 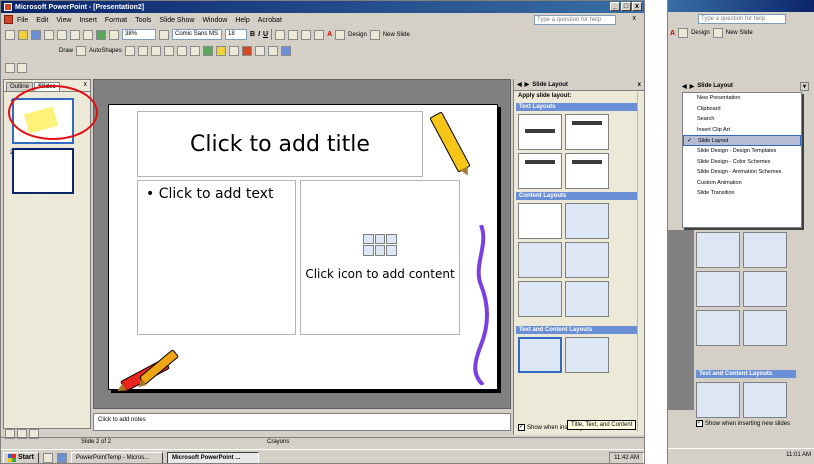 What do you see at coordinates (10, 34) in the screenshot?
I see `new-icon` at bounding box center [10, 34].